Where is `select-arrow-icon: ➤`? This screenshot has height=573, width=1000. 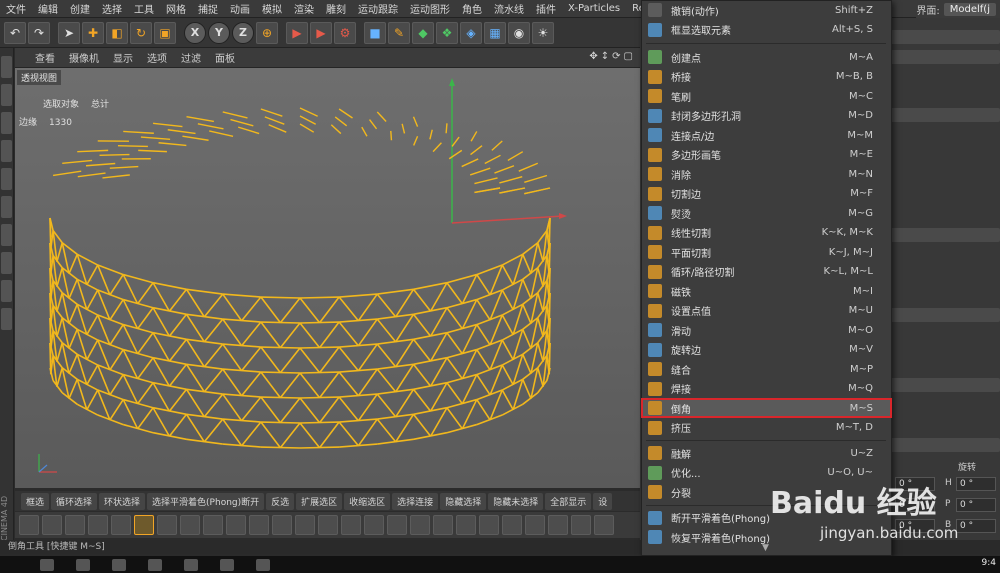 select-arrow-icon: ➤ is located at coordinates (69, 32).